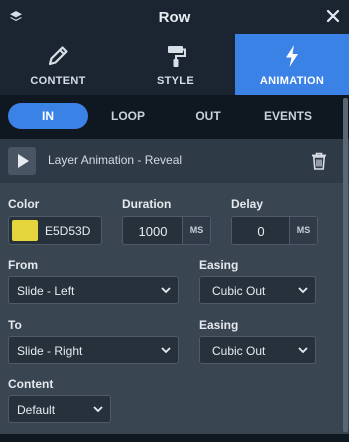  Describe the element at coordinates (25, 230) in the screenshot. I see `color-swatch` at that location.